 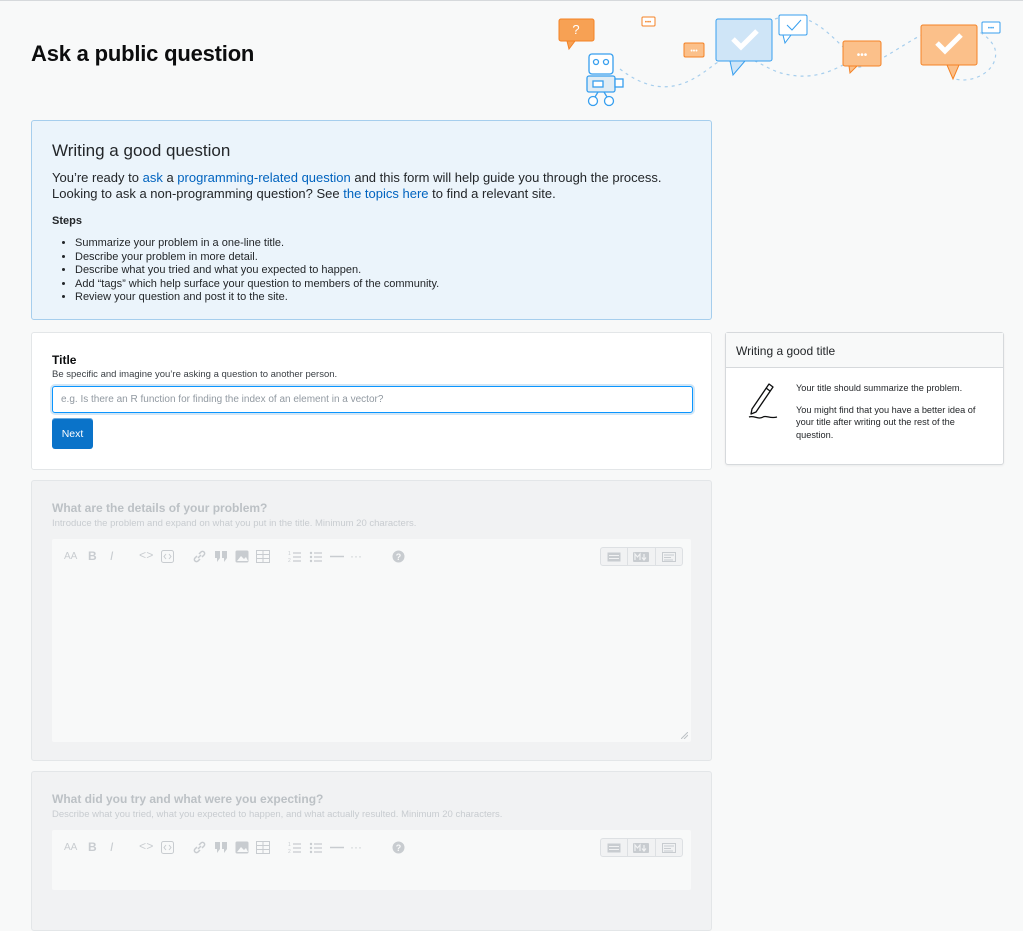 I want to click on page-title: Ask a public question, so click(x=143, y=53).